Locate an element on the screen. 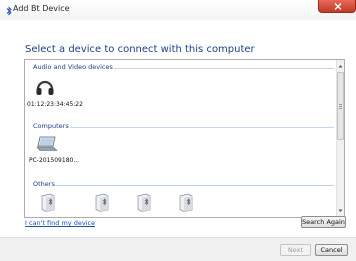  window-title: Add Bt Device is located at coordinates (41, 8).